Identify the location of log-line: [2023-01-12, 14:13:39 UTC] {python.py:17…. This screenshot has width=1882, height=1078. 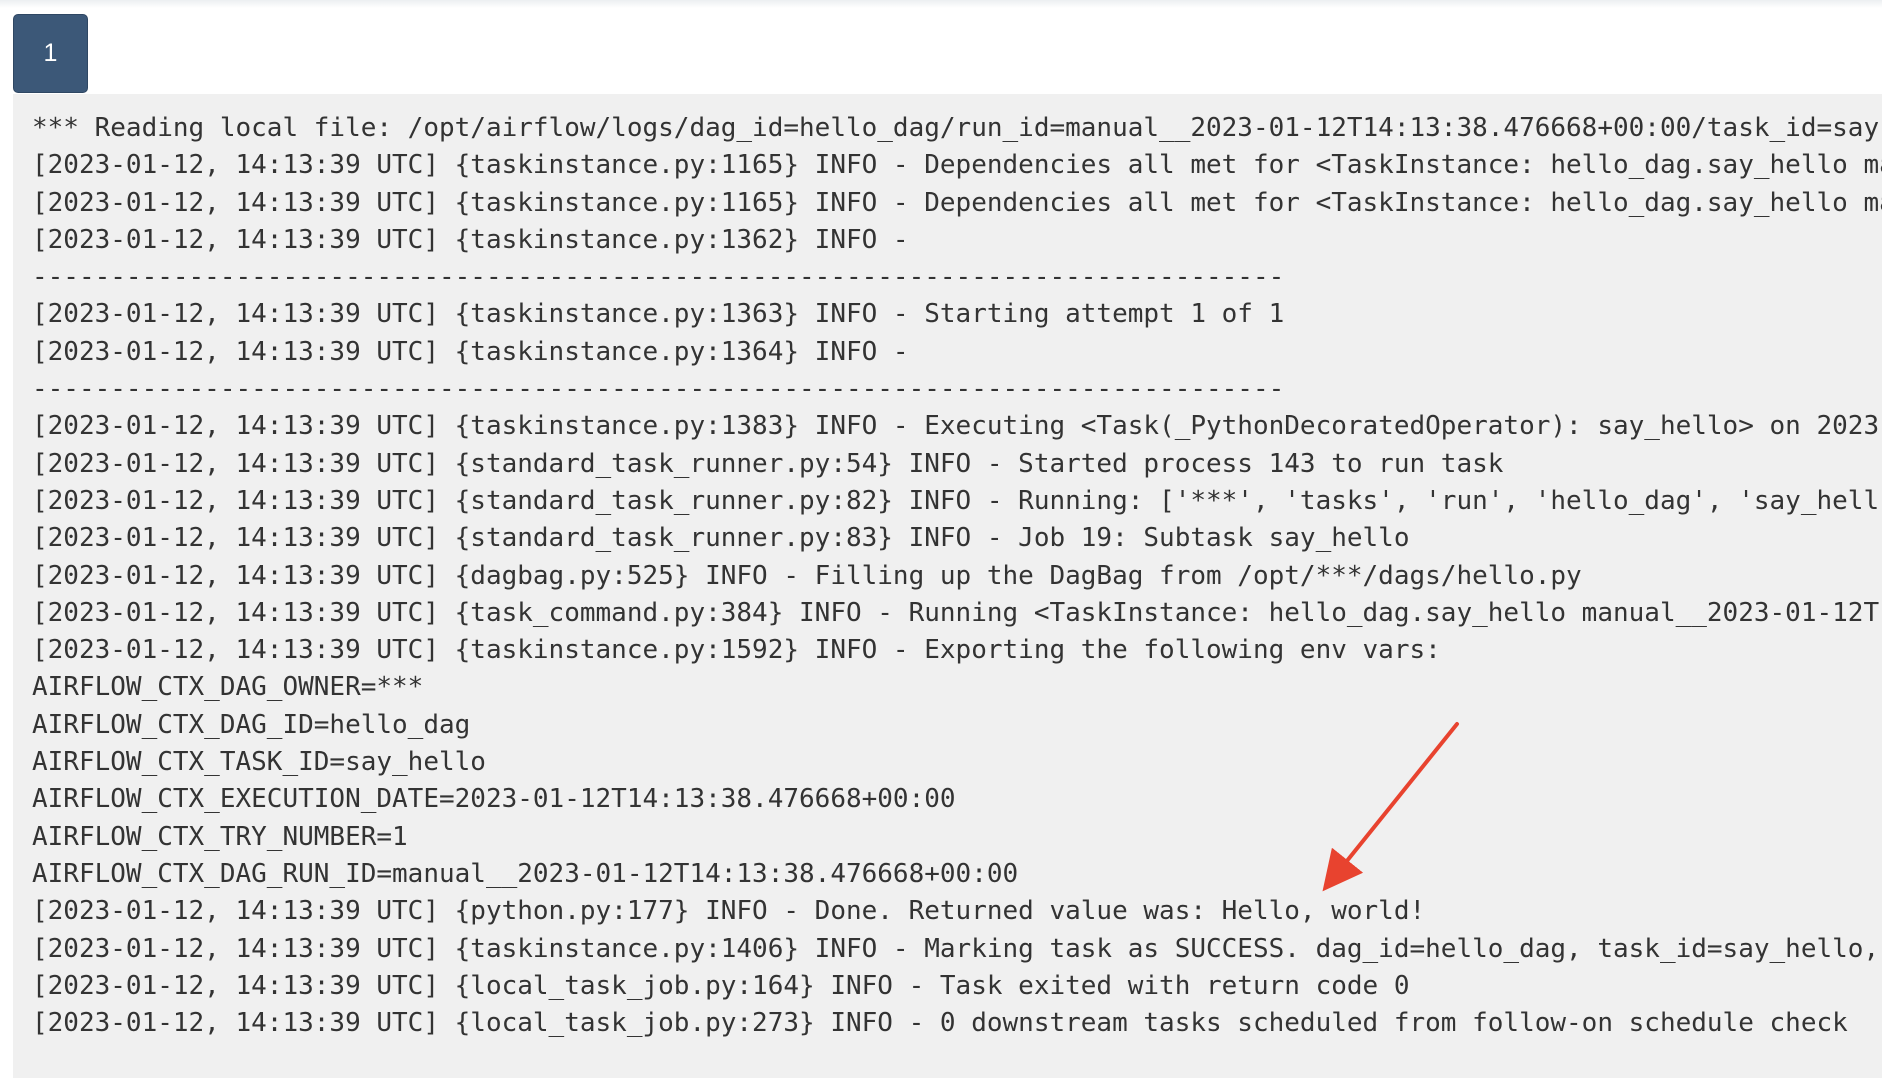
(729, 911).